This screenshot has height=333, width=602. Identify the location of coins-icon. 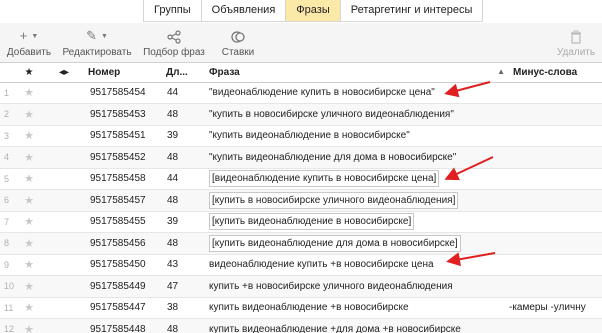
(238, 36).